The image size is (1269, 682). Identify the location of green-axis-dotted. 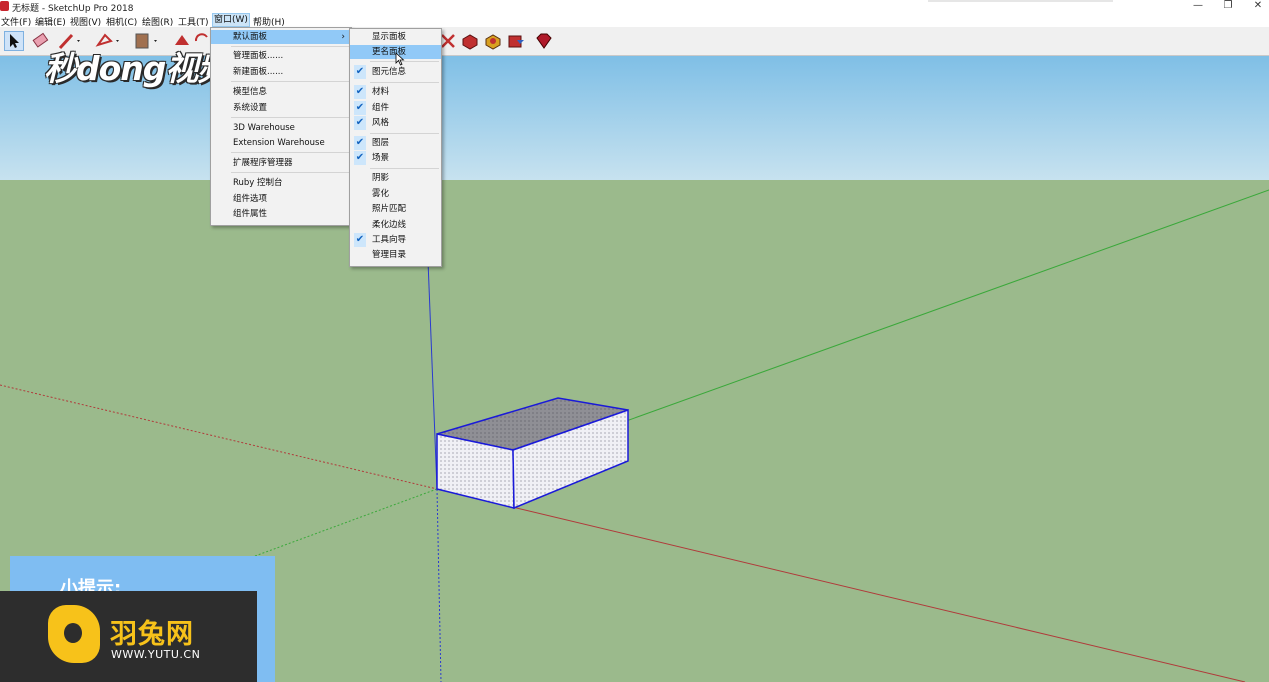
(346, 522).